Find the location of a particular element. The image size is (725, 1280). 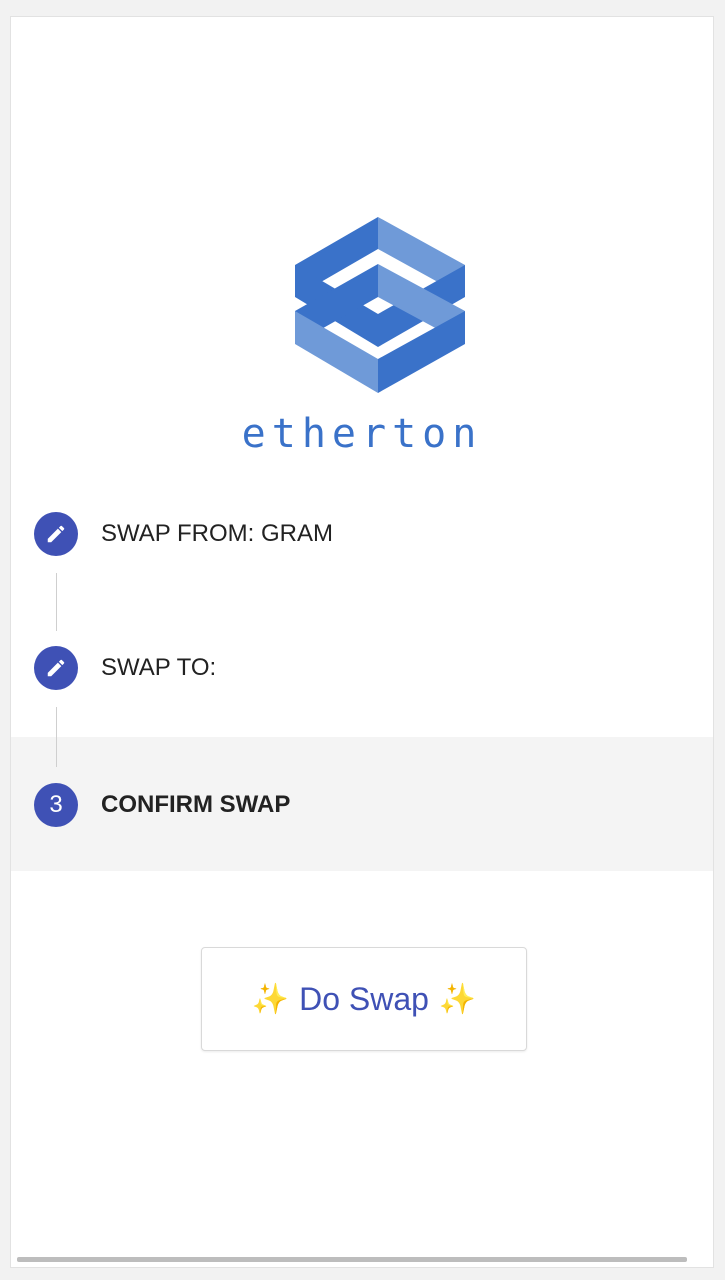

brand-name: etherton is located at coordinates (362, 434).